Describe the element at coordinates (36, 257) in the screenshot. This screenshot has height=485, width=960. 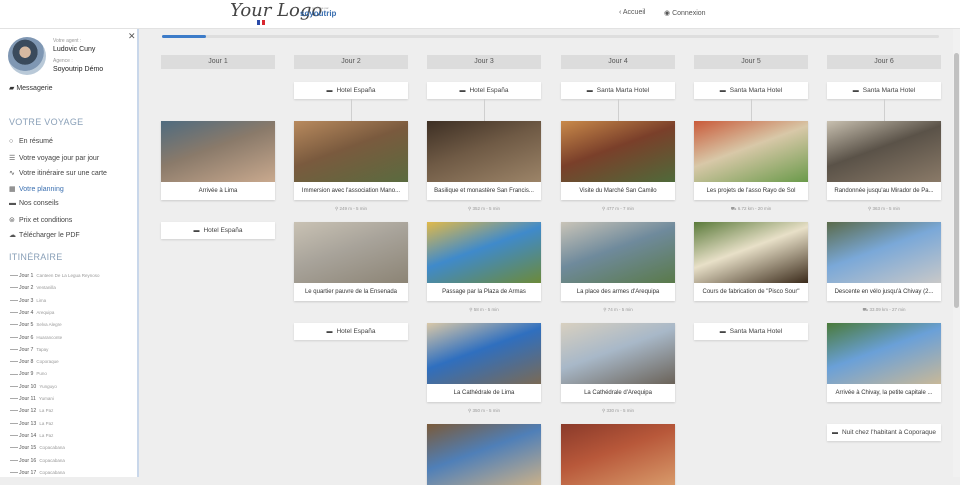
I see `itineraire-heading: ITINÉRAIRE` at that location.